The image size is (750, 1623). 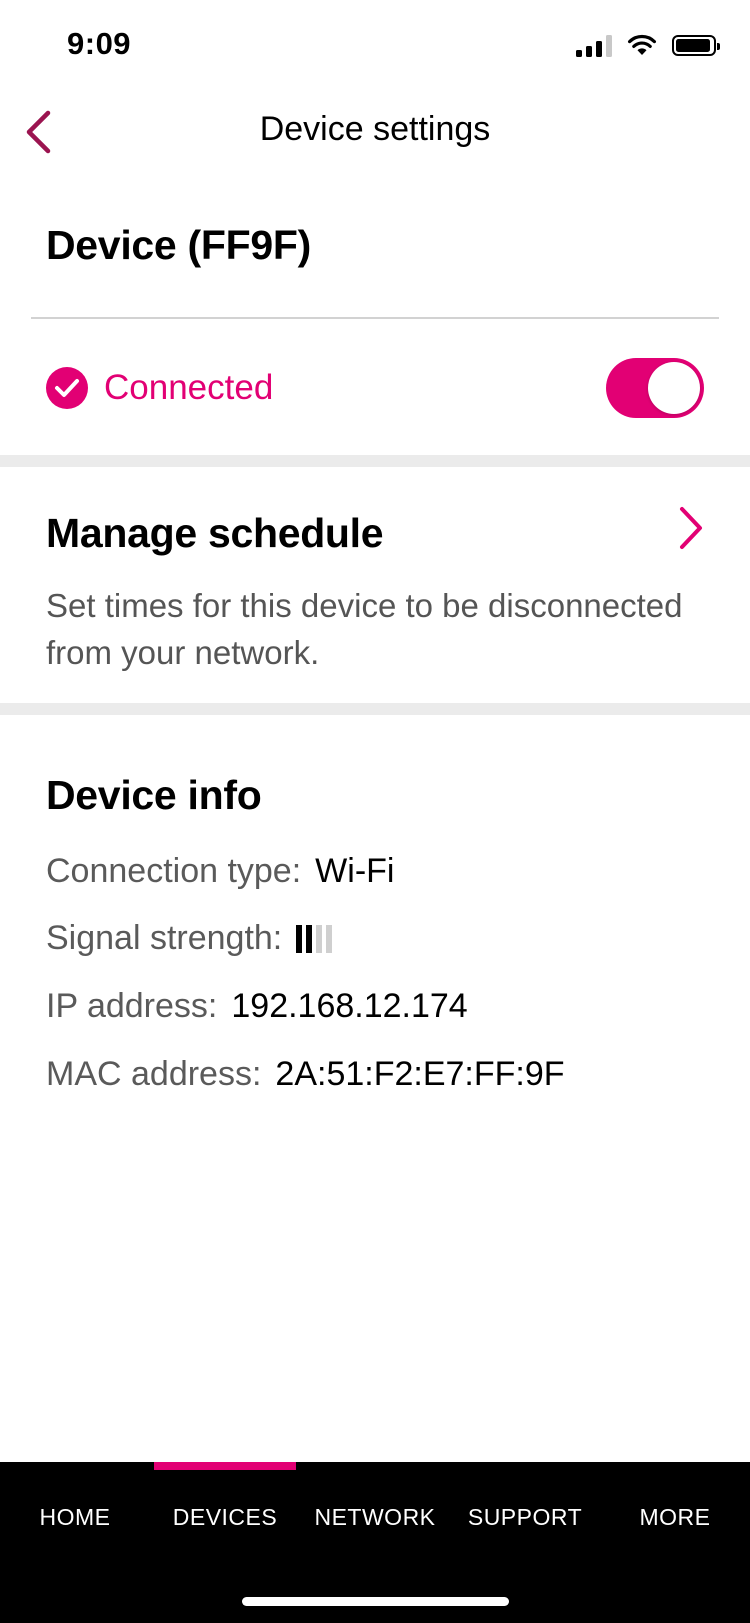 I want to click on ip-address-row: IP address: 192.168.12.174, so click(x=257, y=1006).